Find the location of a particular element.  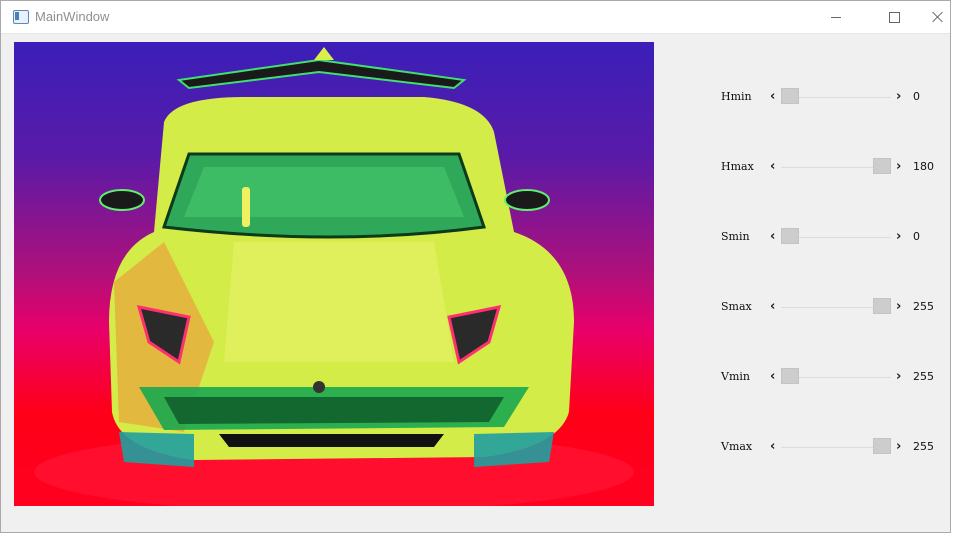

slider-label: Smax is located at coordinates (736, 306).